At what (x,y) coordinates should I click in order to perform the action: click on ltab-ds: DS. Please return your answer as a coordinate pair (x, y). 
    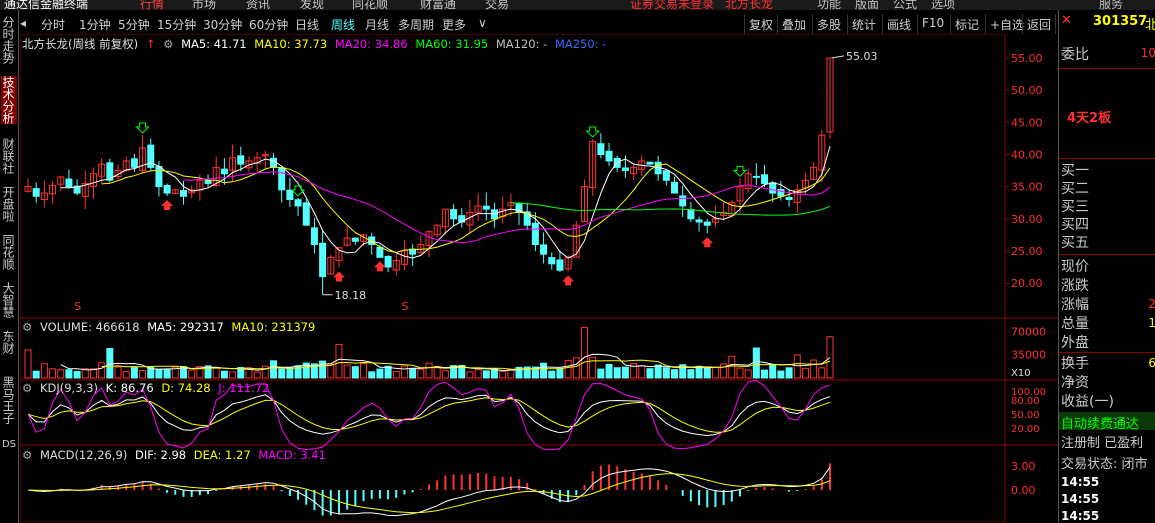
    Looking at the image, I should click on (9, 444).